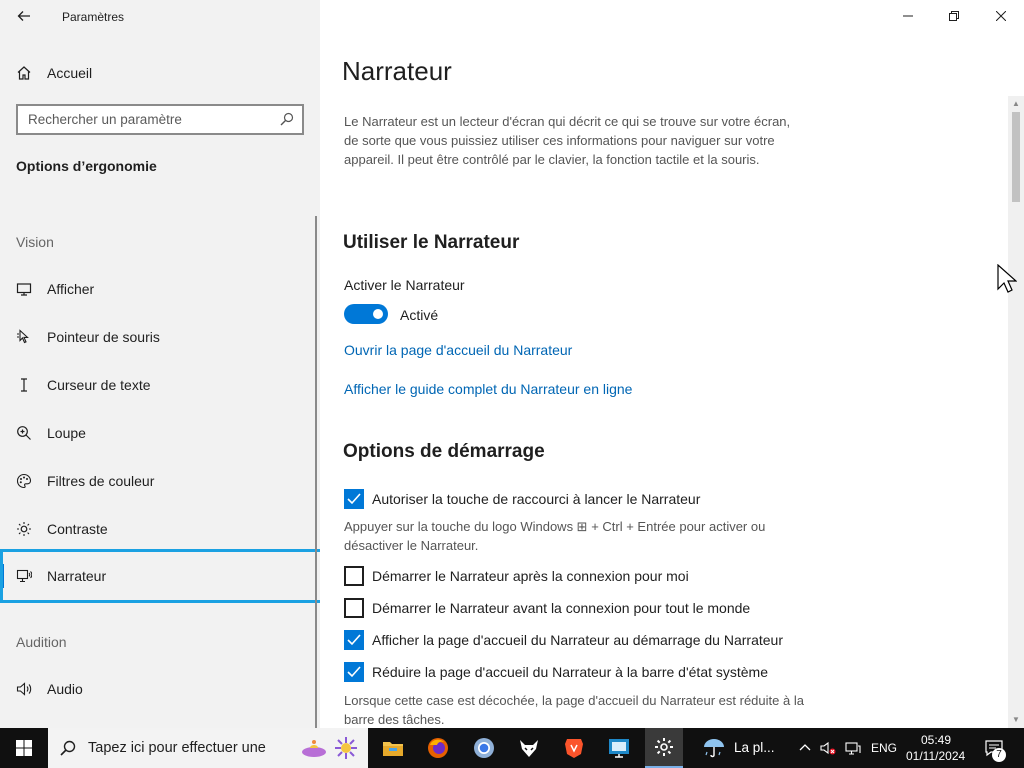 The height and width of the screenshot is (768, 1024). I want to click on monitor-icon, so click(24, 289).